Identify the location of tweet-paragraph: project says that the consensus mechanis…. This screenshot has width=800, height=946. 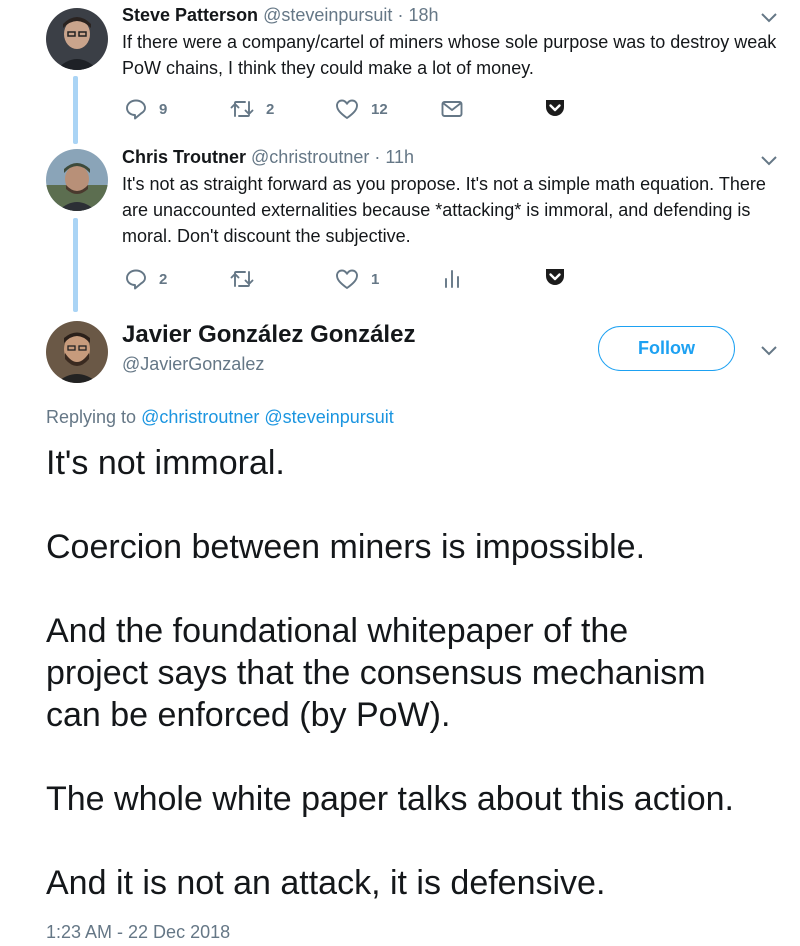
(376, 673).